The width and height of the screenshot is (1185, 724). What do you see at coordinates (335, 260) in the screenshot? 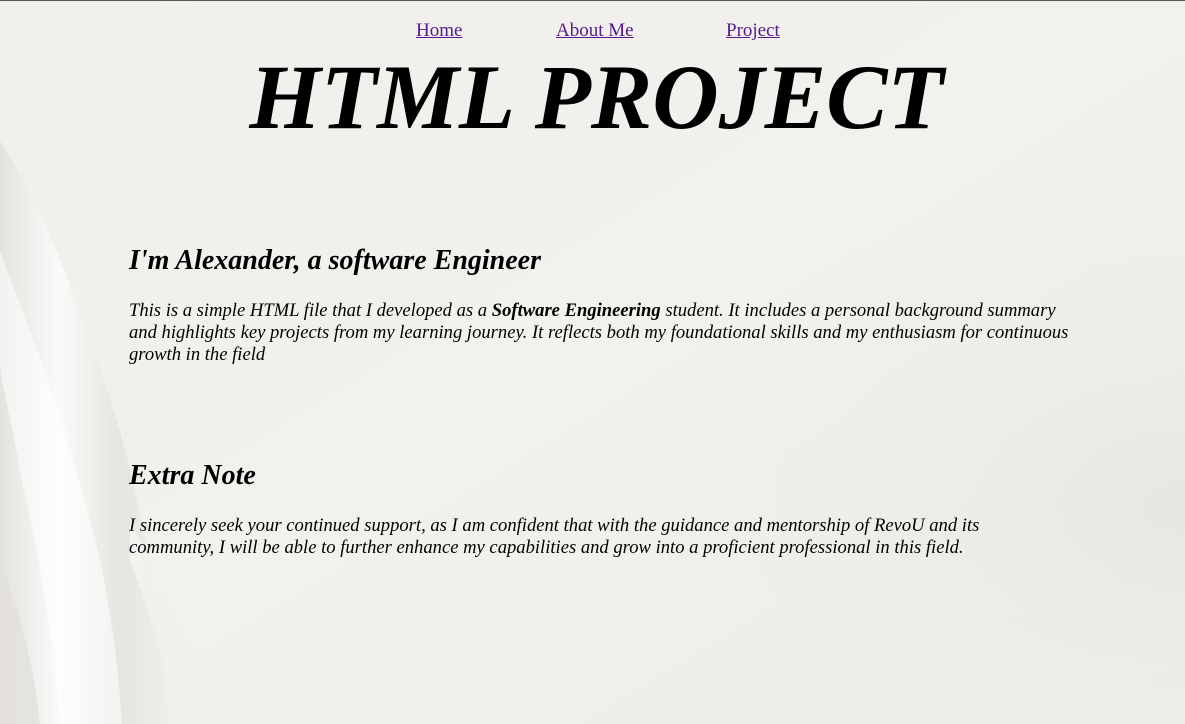
I see `intro-heading: I'm Alexander, a software Engineer` at bounding box center [335, 260].